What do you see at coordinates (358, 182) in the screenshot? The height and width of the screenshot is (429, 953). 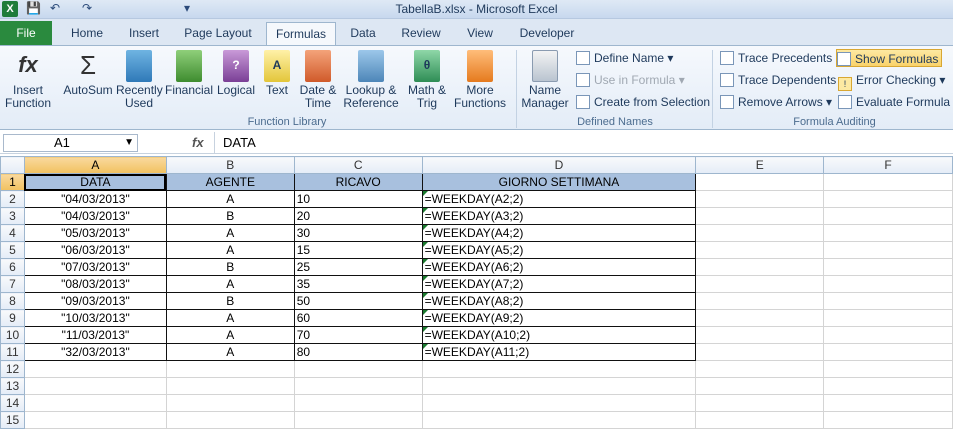 I see `cell: RICAVO` at bounding box center [358, 182].